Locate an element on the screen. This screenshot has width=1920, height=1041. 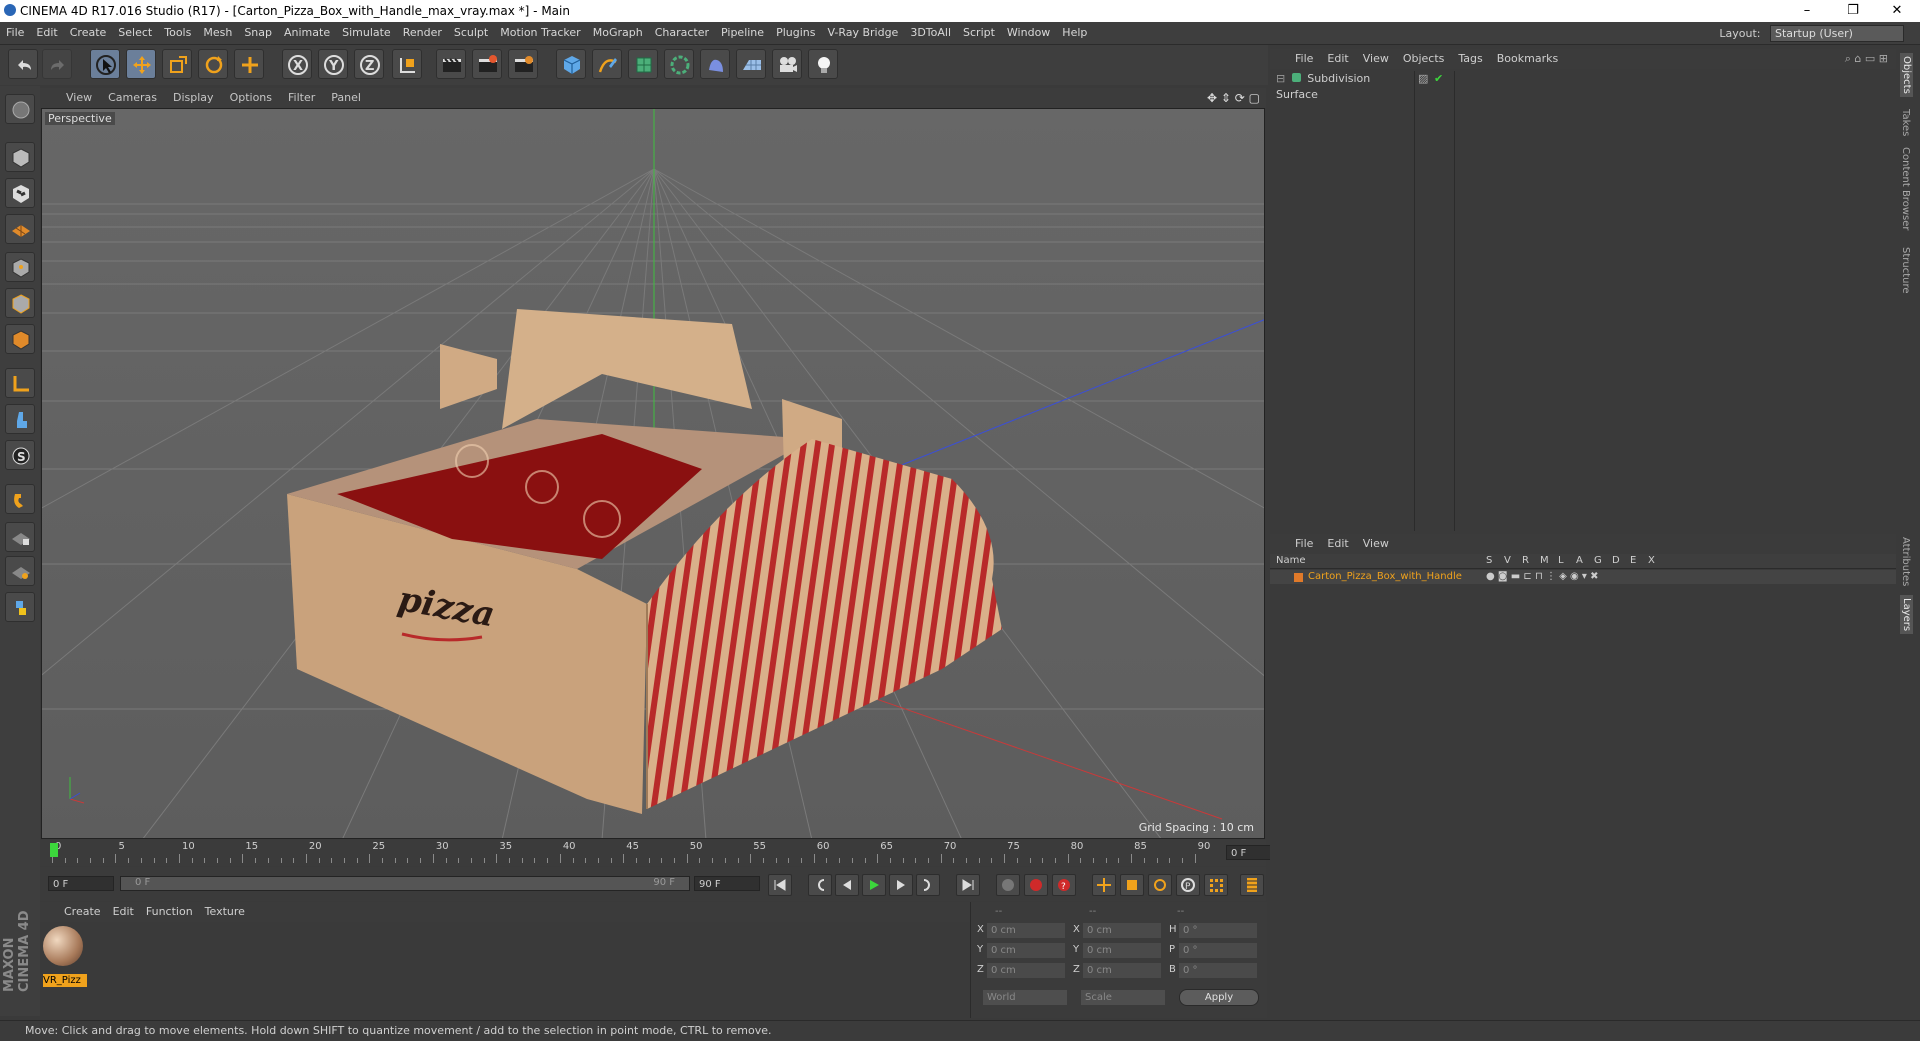
vp-menu-view: View is located at coordinates (79, 98).